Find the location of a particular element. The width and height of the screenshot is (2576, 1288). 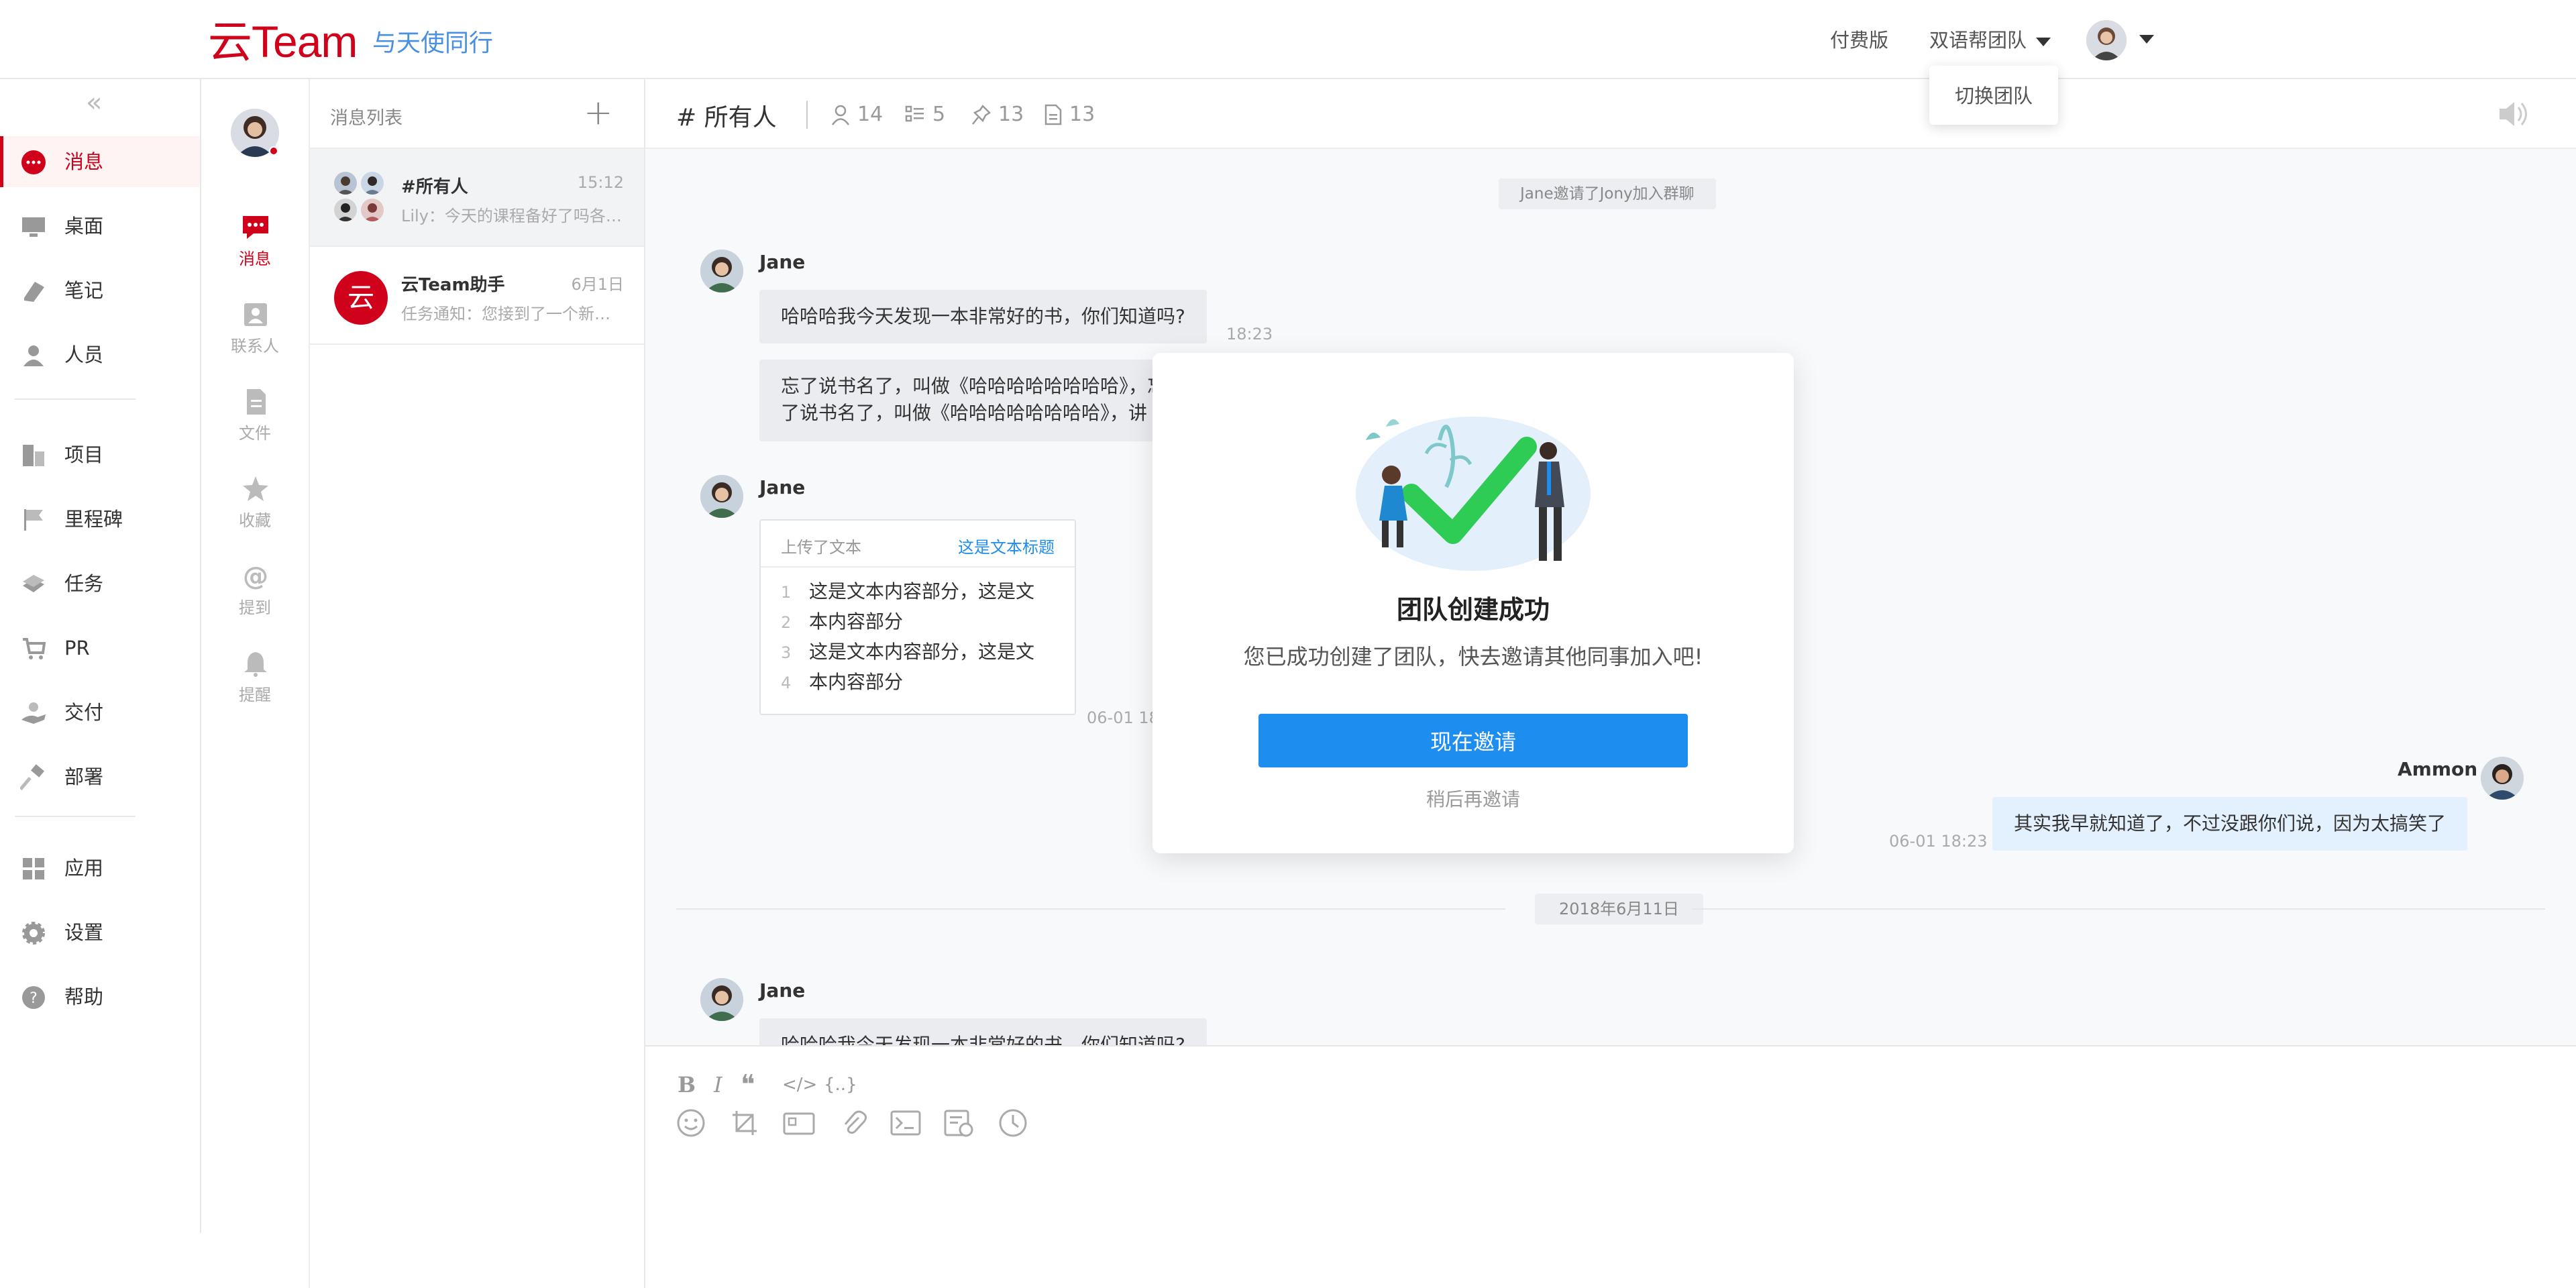

italic-button: I is located at coordinates (718, 1084).